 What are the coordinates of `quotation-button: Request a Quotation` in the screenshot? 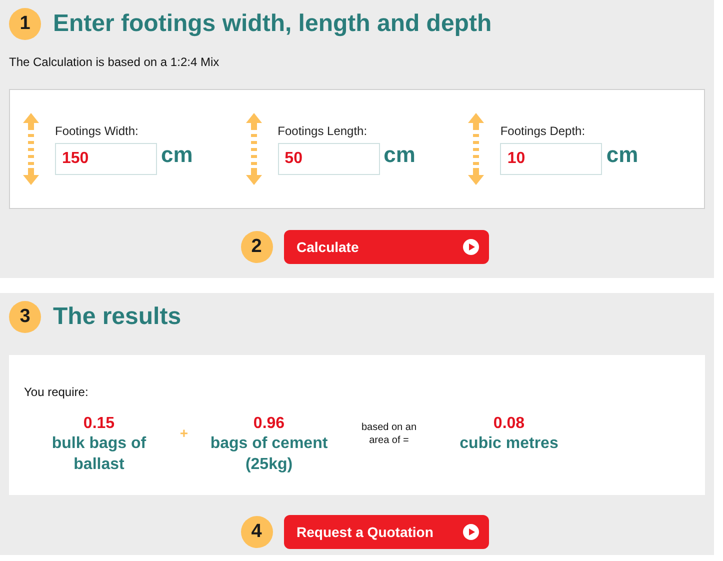 It's located at (386, 532).